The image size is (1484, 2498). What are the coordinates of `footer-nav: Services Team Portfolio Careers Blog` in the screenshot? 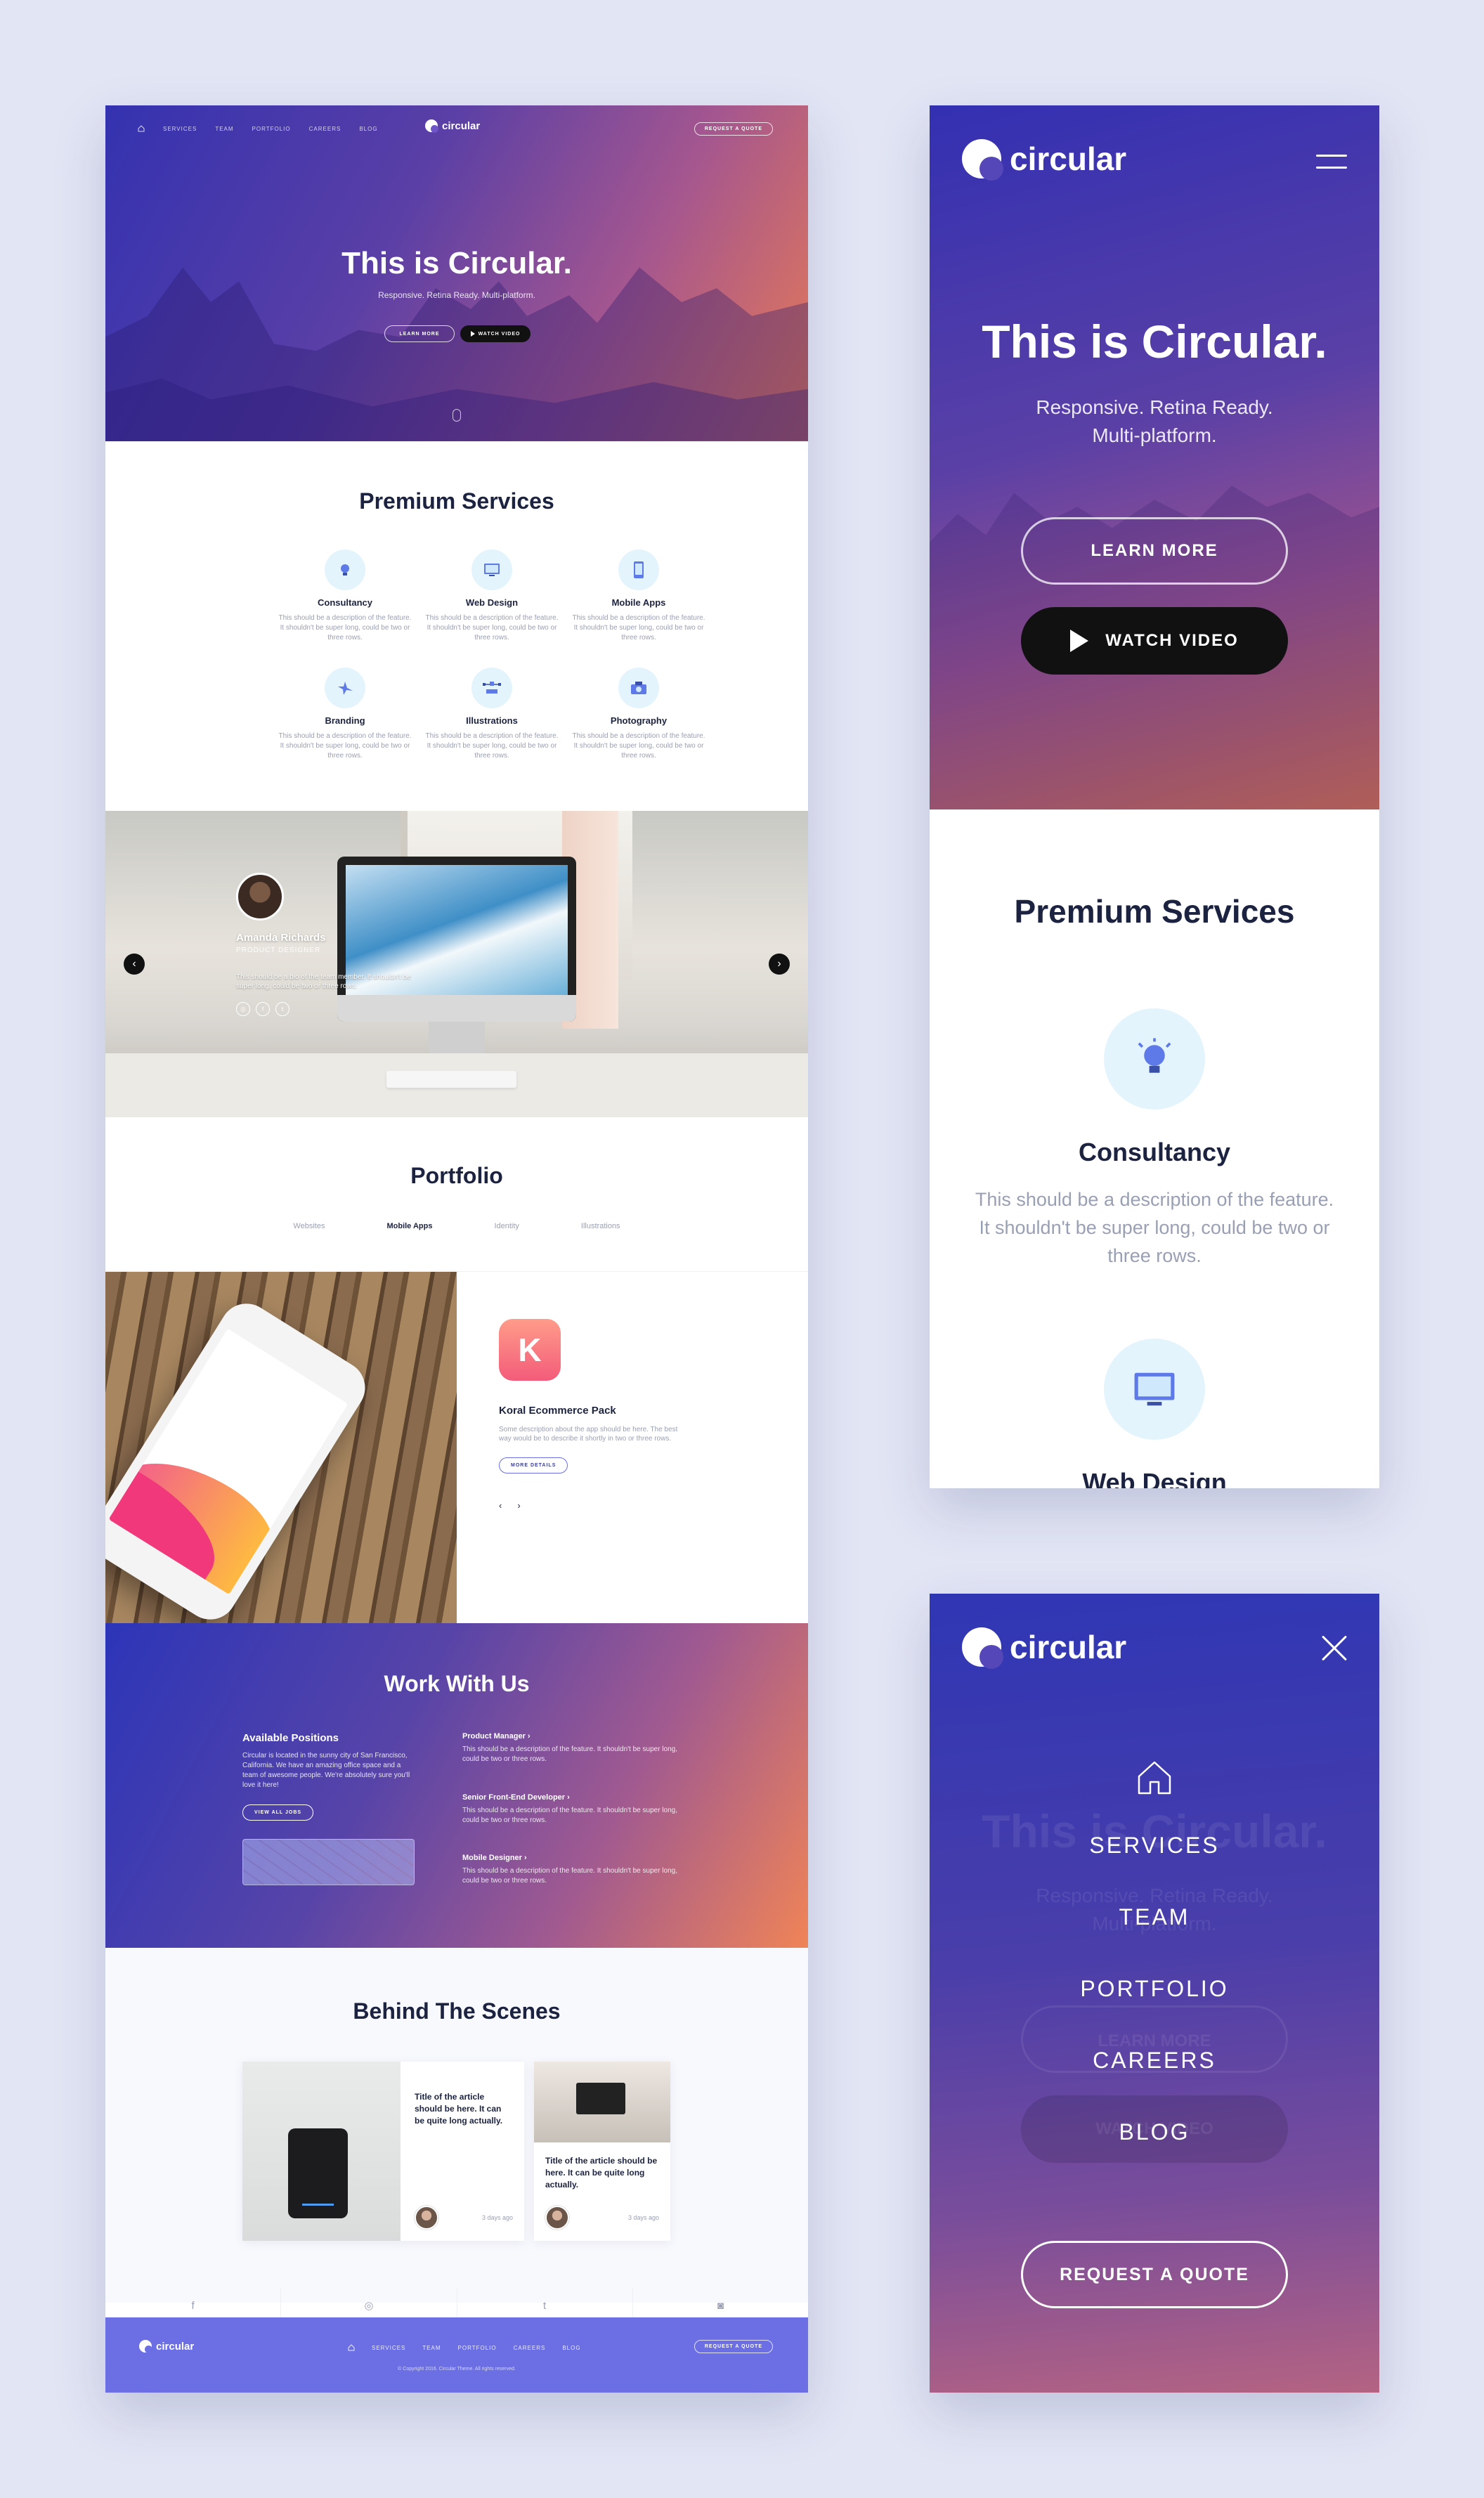 It's located at (464, 2347).